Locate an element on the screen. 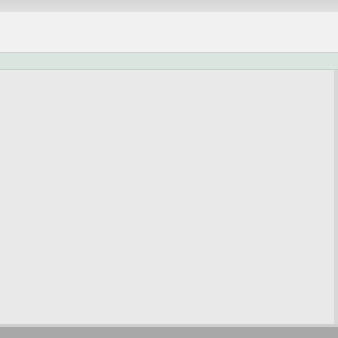 The height and width of the screenshot is (338, 338). status-bar is located at coordinates (169, 332).